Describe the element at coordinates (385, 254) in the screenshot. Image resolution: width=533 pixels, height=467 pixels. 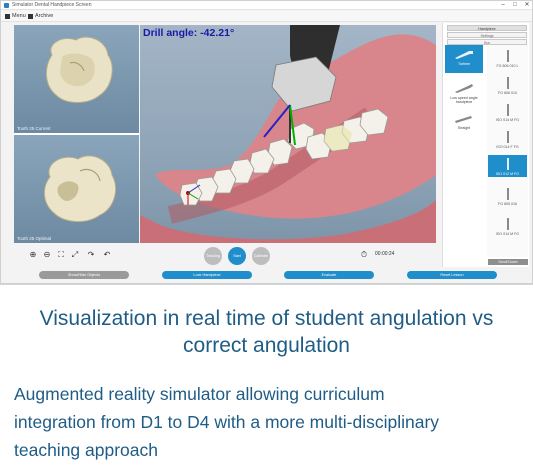
I see `session-timer: 00:00:24` at that location.